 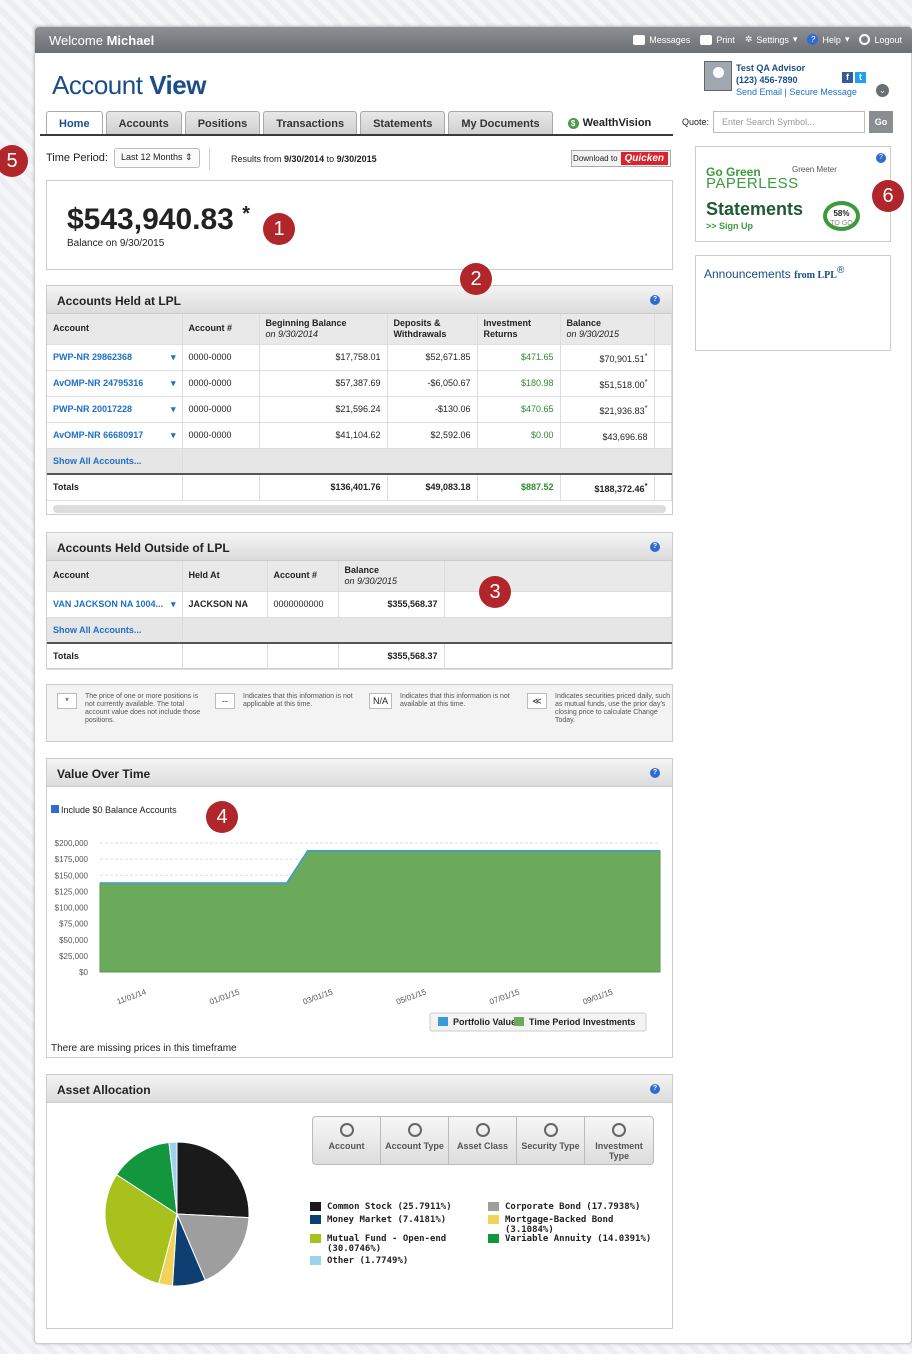 What do you see at coordinates (115, 435) in the screenshot?
I see `account-link: AvOMP-NR 66680917` at bounding box center [115, 435].